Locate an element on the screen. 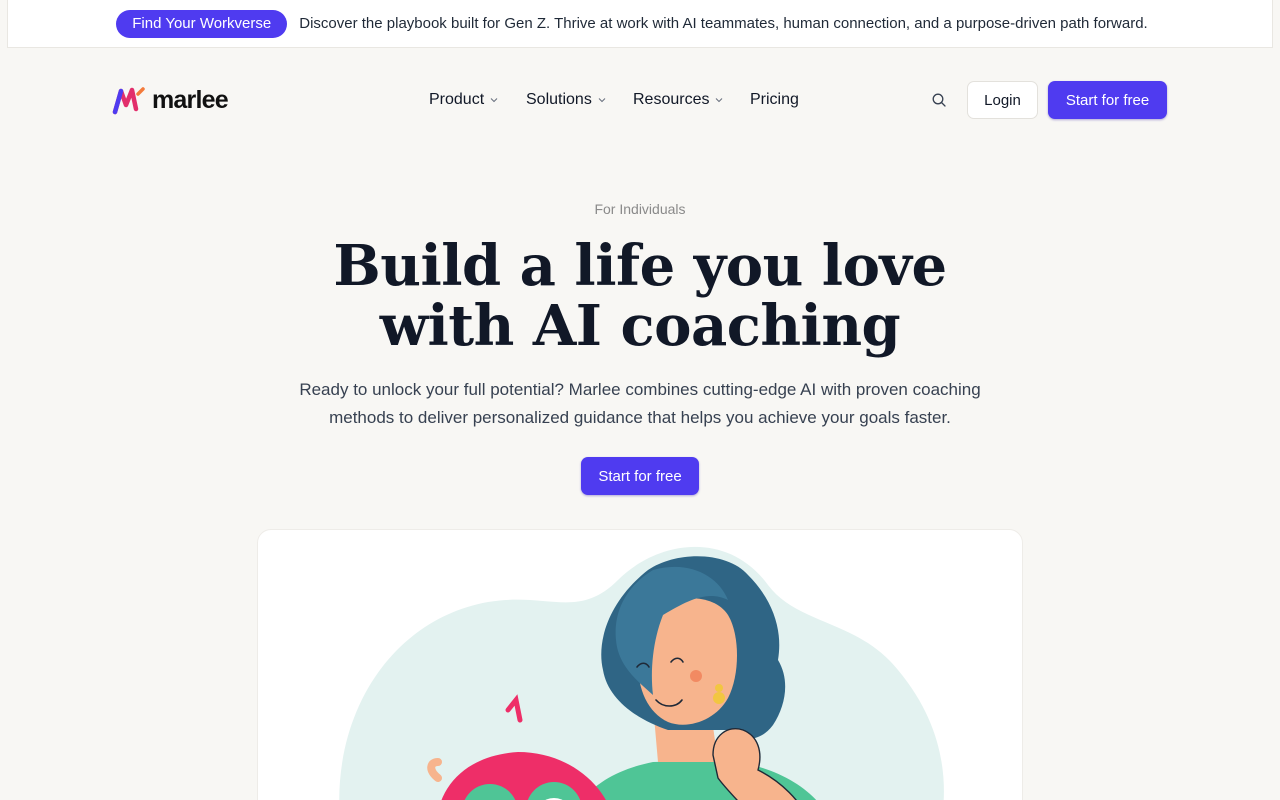 Image resolution: width=1280 pixels, height=800 pixels. nav-product-label: Product is located at coordinates (457, 99).